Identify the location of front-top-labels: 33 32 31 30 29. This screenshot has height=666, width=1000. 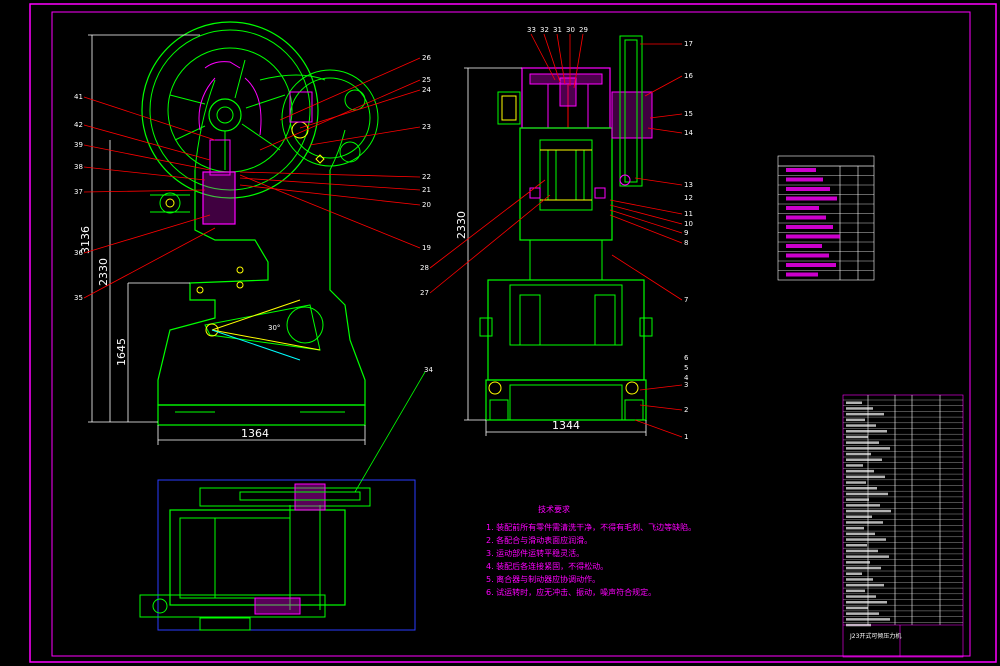
(557, 30).